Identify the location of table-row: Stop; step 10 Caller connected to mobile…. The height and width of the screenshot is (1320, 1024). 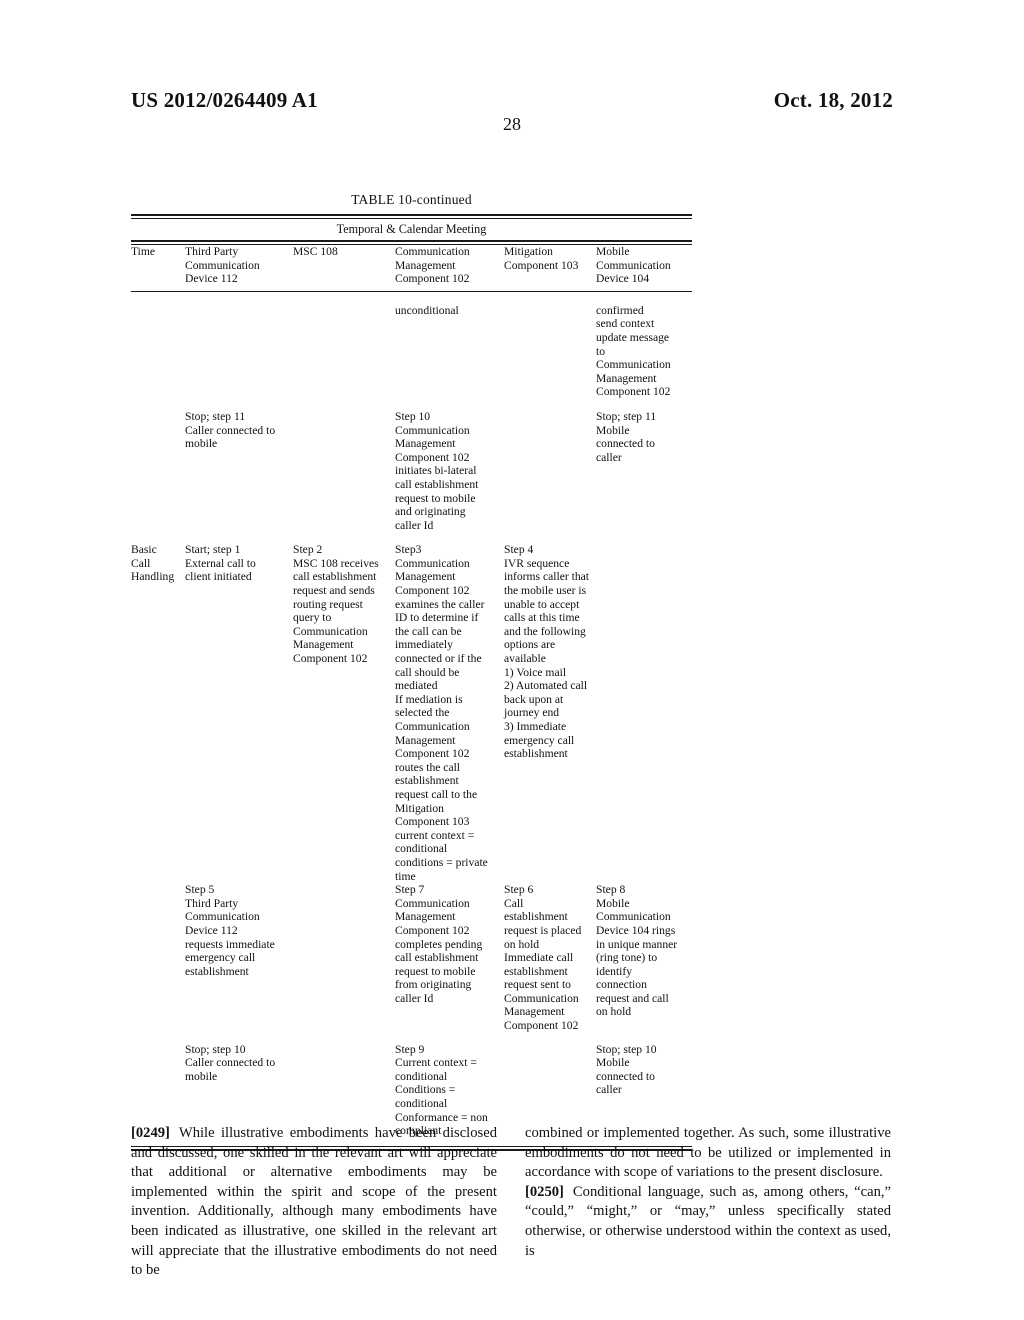
(411, 1085).